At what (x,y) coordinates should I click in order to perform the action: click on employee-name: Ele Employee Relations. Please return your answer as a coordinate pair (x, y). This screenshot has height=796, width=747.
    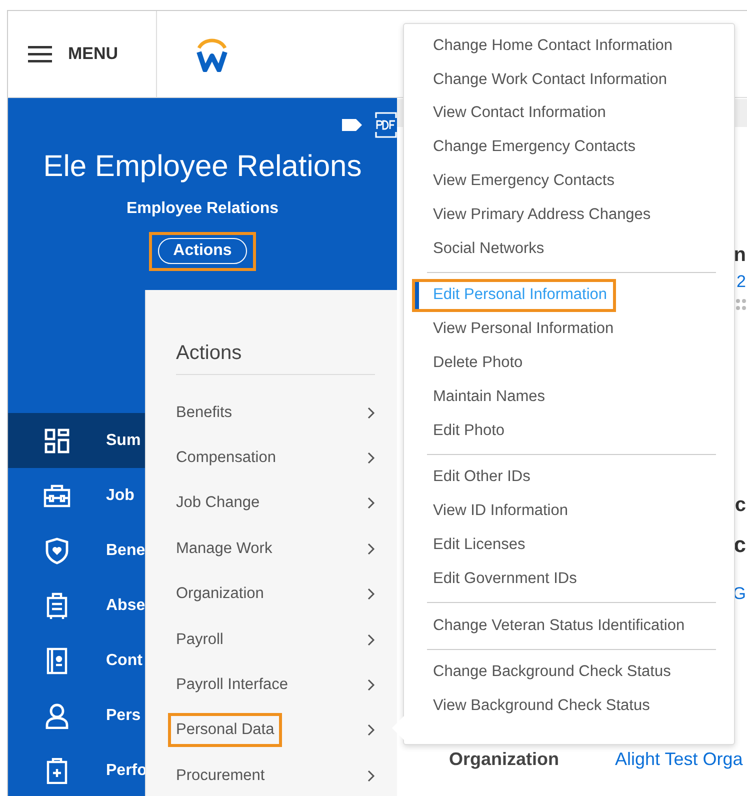
    Looking at the image, I should click on (202, 167).